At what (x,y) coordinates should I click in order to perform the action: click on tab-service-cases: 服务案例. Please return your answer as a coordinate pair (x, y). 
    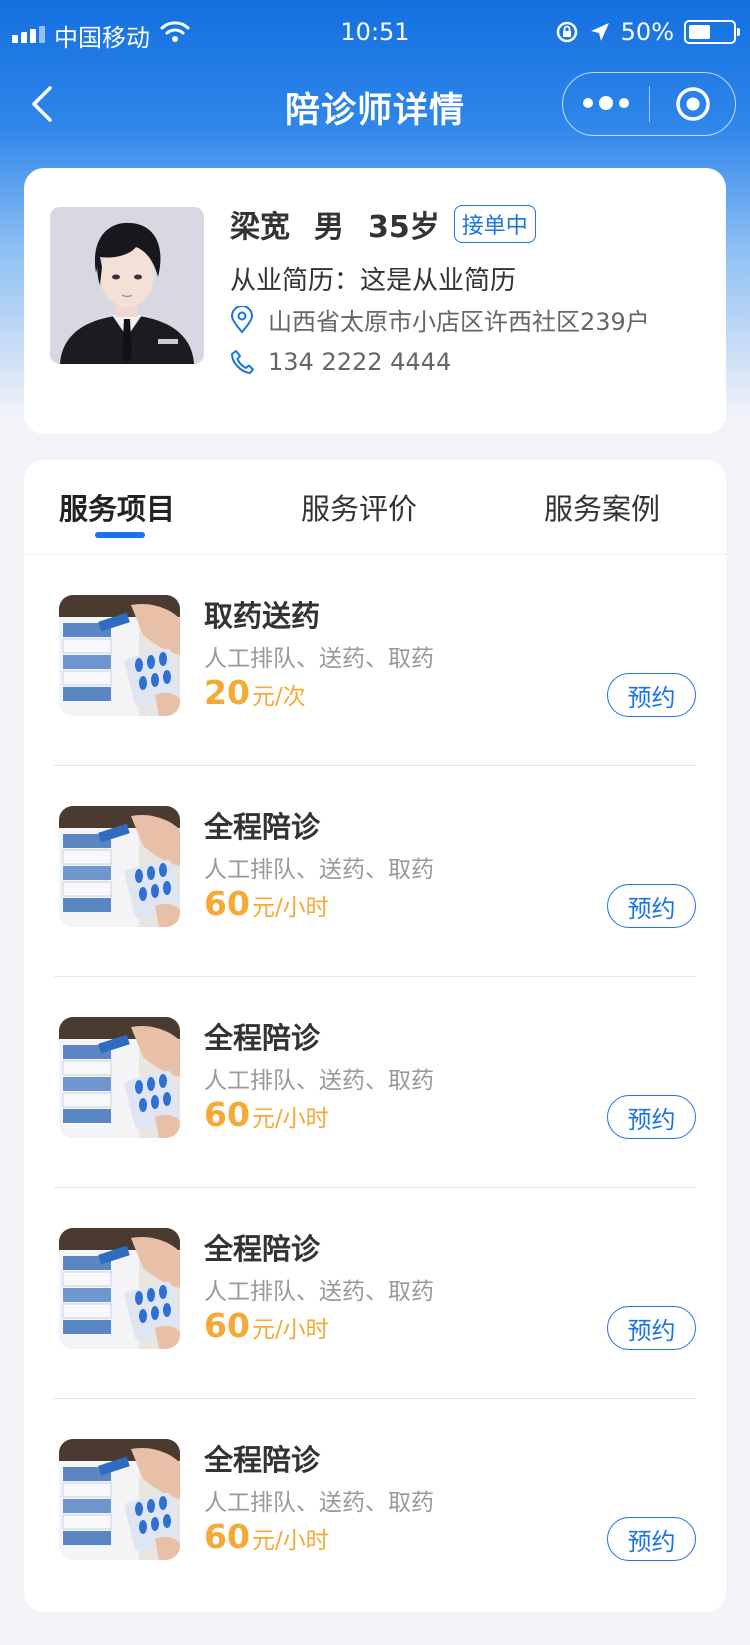
    Looking at the image, I should click on (602, 507).